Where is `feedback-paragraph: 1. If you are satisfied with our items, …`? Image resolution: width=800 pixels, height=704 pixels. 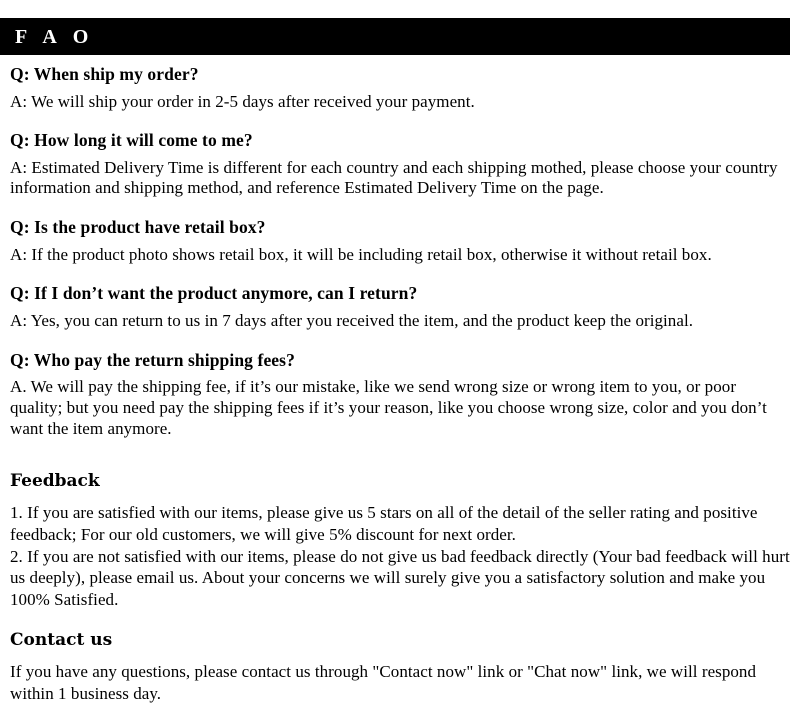 feedback-paragraph: 1. If you are satisfied with our items, … is located at coordinates (384, 523).